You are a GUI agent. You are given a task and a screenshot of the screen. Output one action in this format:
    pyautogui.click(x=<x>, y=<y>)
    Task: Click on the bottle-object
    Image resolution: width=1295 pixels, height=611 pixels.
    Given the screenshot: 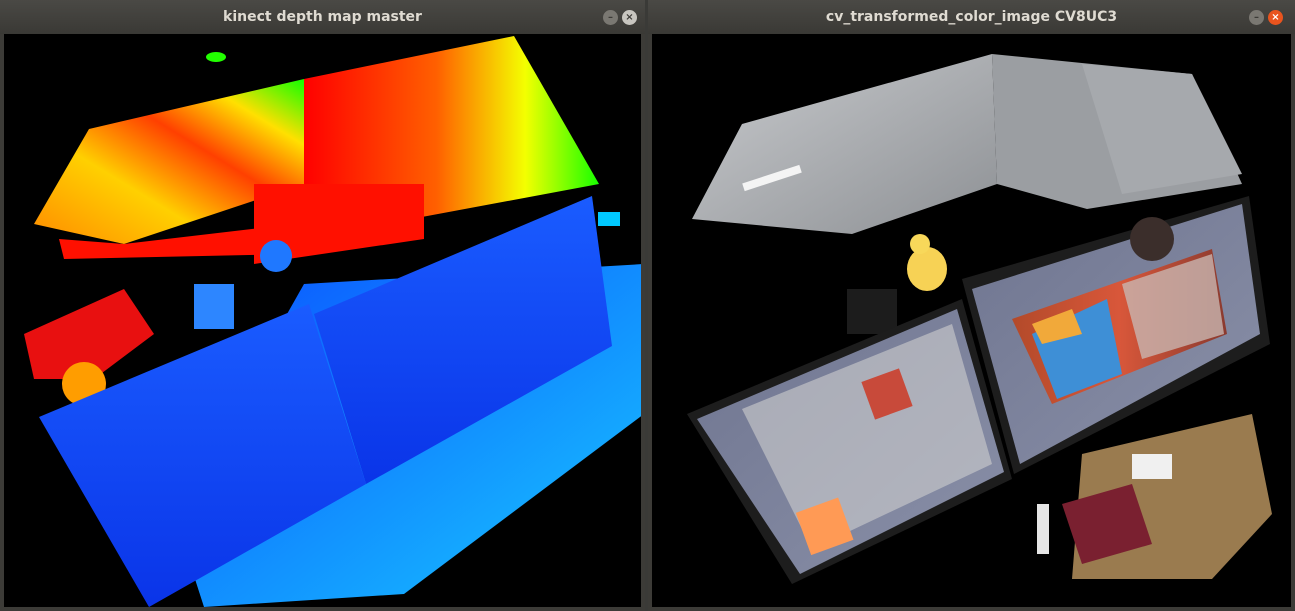 What is the action you would take?
    pyautogui.click(x=1043, y=529)
    